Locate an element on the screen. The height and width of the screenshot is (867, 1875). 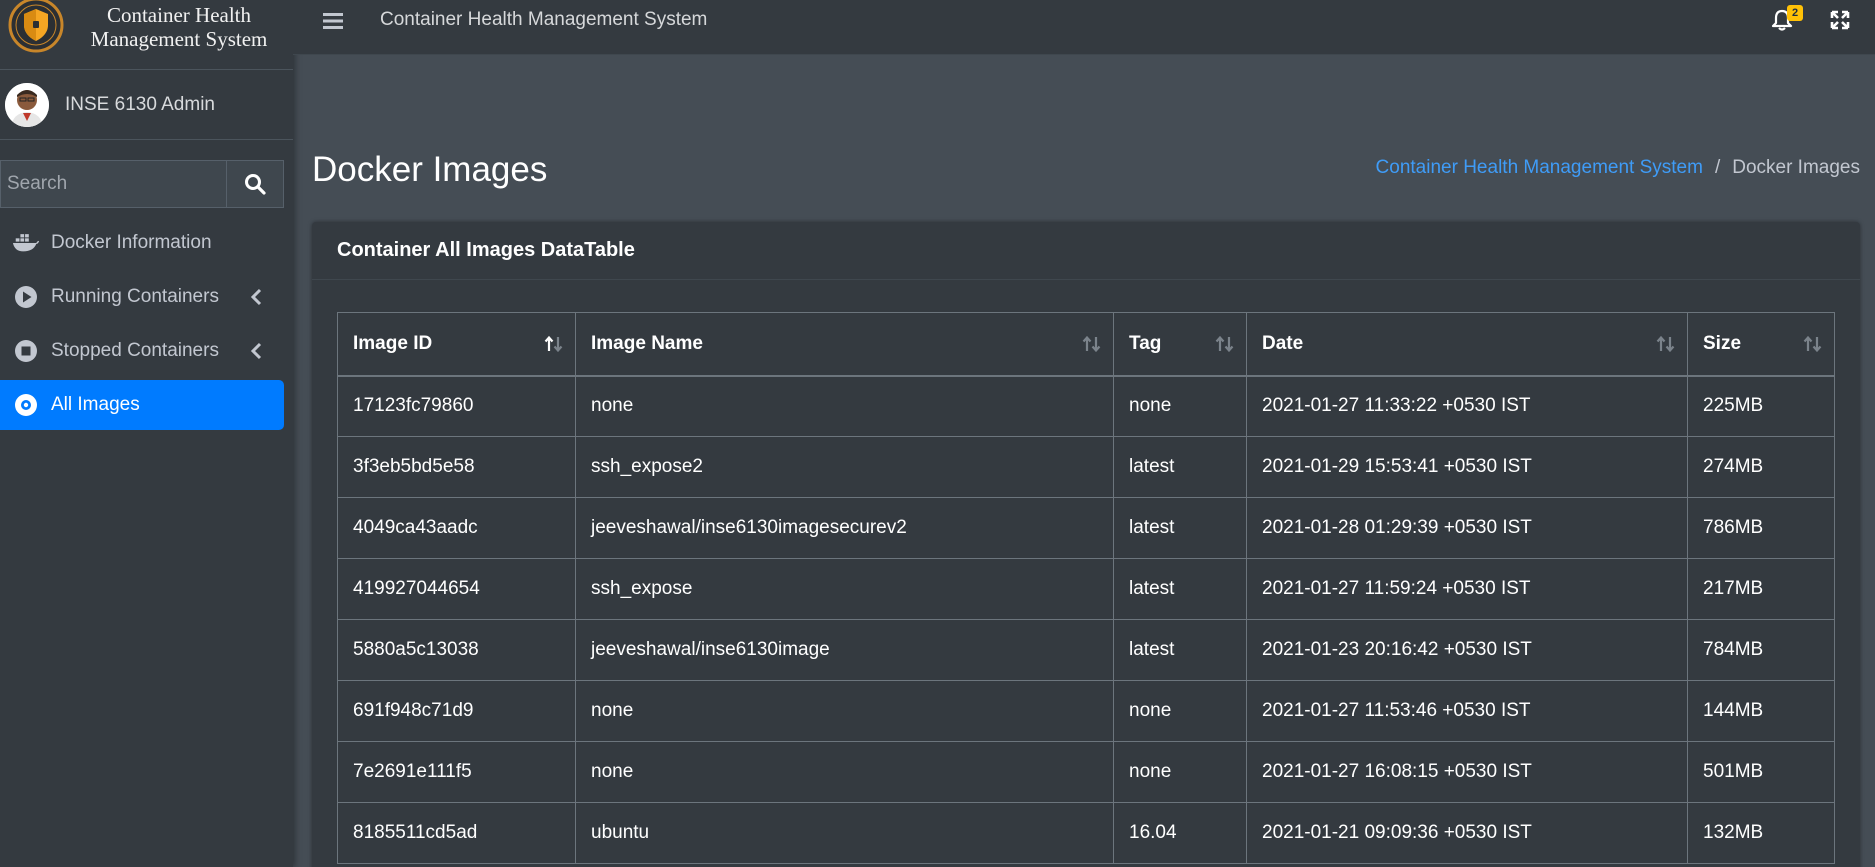
sidebar-item-label: Docker Information is located at coordinates (131, 242).